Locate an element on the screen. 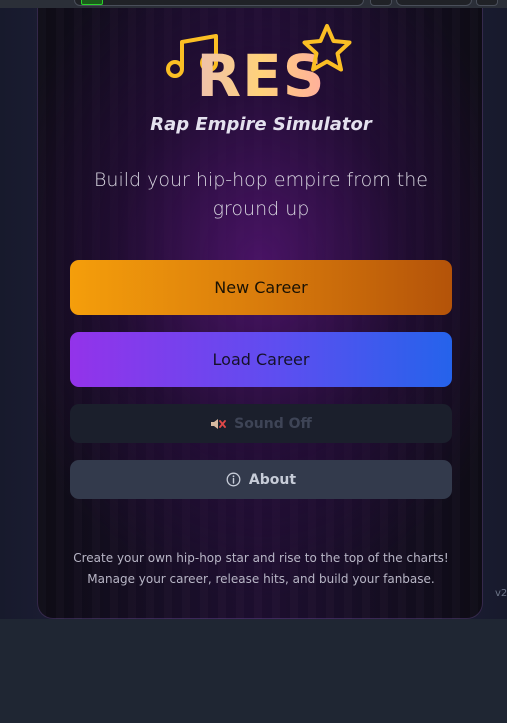  new-career-button: New Career is located at coordinates (261, 287).